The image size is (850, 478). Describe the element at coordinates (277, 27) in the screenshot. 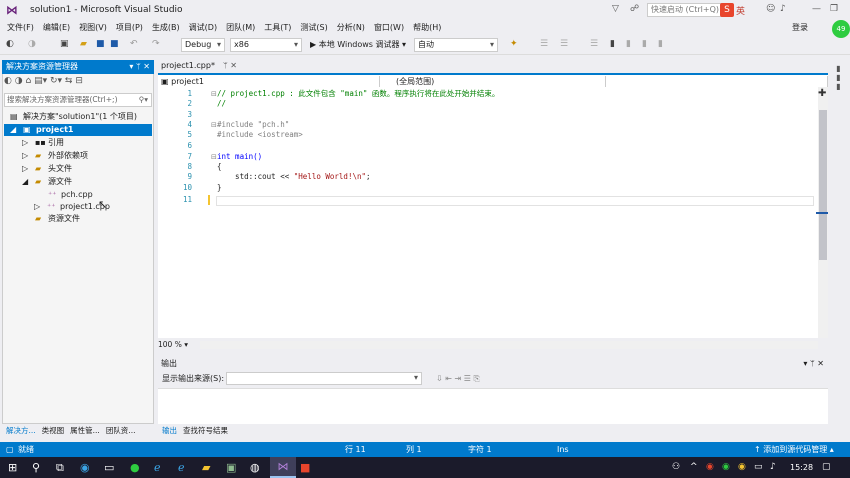

I see `menu-tools: 工具(T)` at that location.